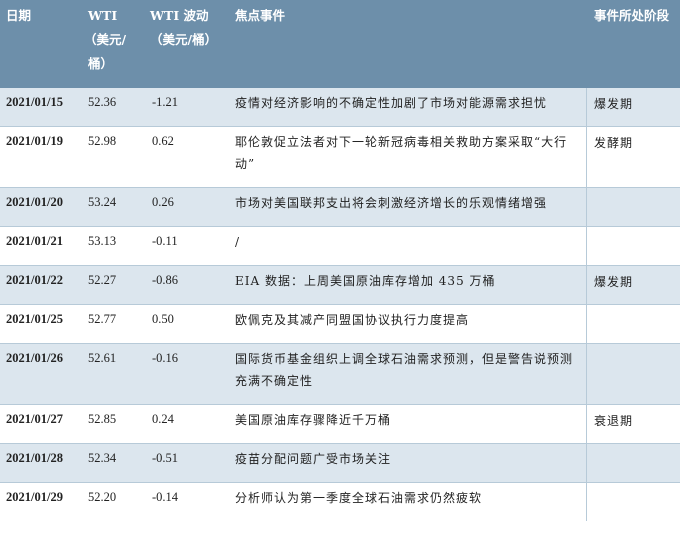  Describe the element at coordinates (614, 143) in the screenshot. I see `stage-cell: 发酵期` at that location.